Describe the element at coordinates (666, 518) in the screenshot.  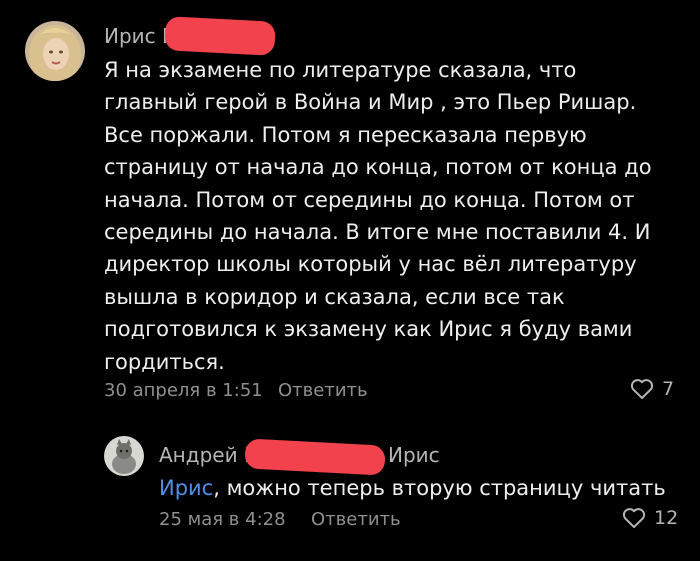
I see `like-count: 12` at that location.